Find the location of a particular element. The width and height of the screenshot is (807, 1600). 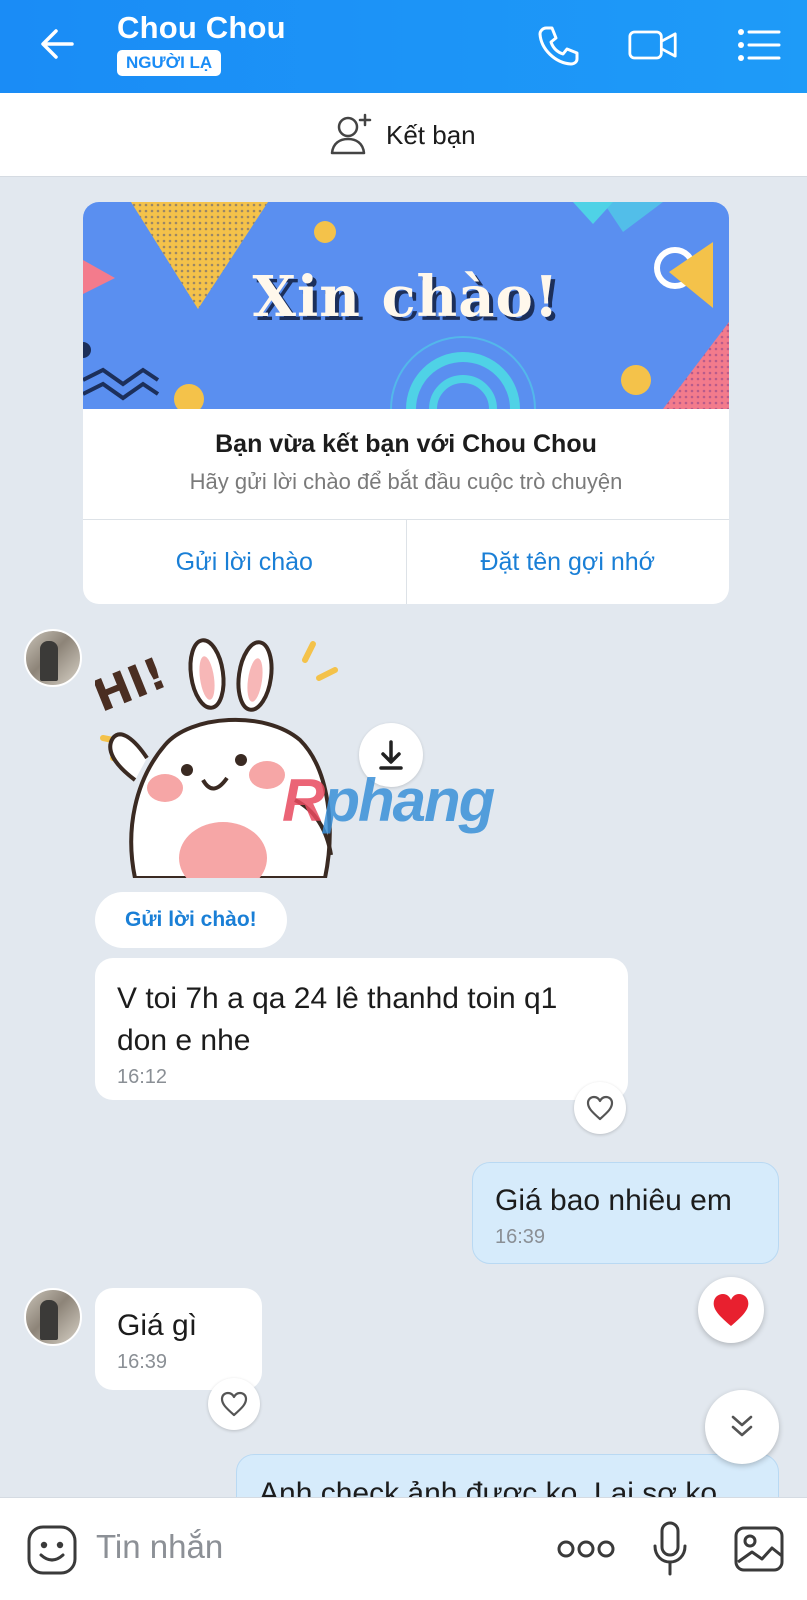

video-call-icon is located at coordinates (653, 45).